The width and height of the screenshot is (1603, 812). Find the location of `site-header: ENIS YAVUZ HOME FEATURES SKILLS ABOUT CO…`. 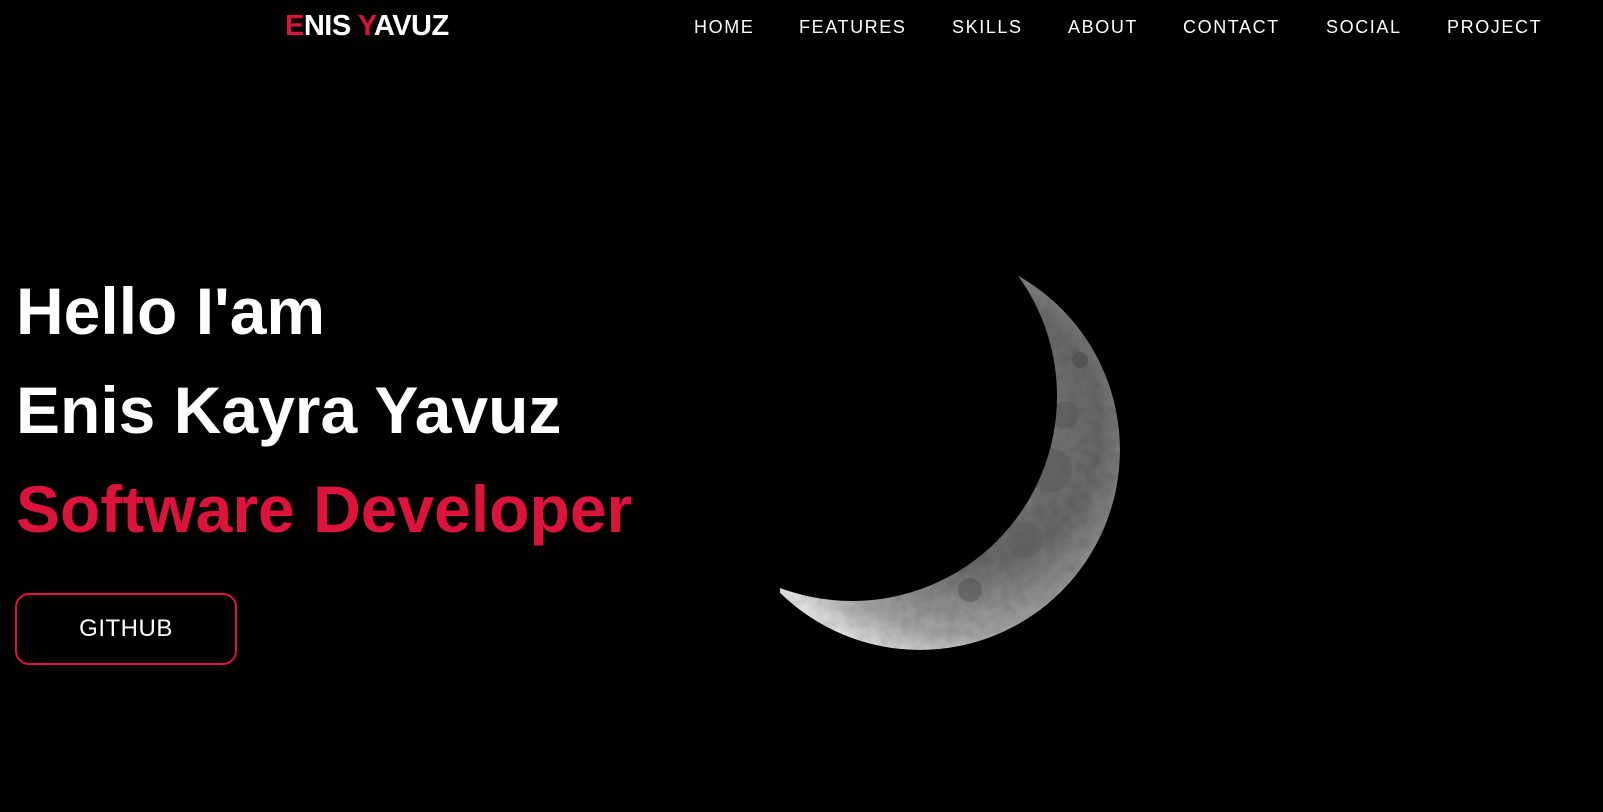

site-header: ENIS YAVUZ HOME FEATURES SKILLS ABOUT CO… is located at coordinates (801, 27).